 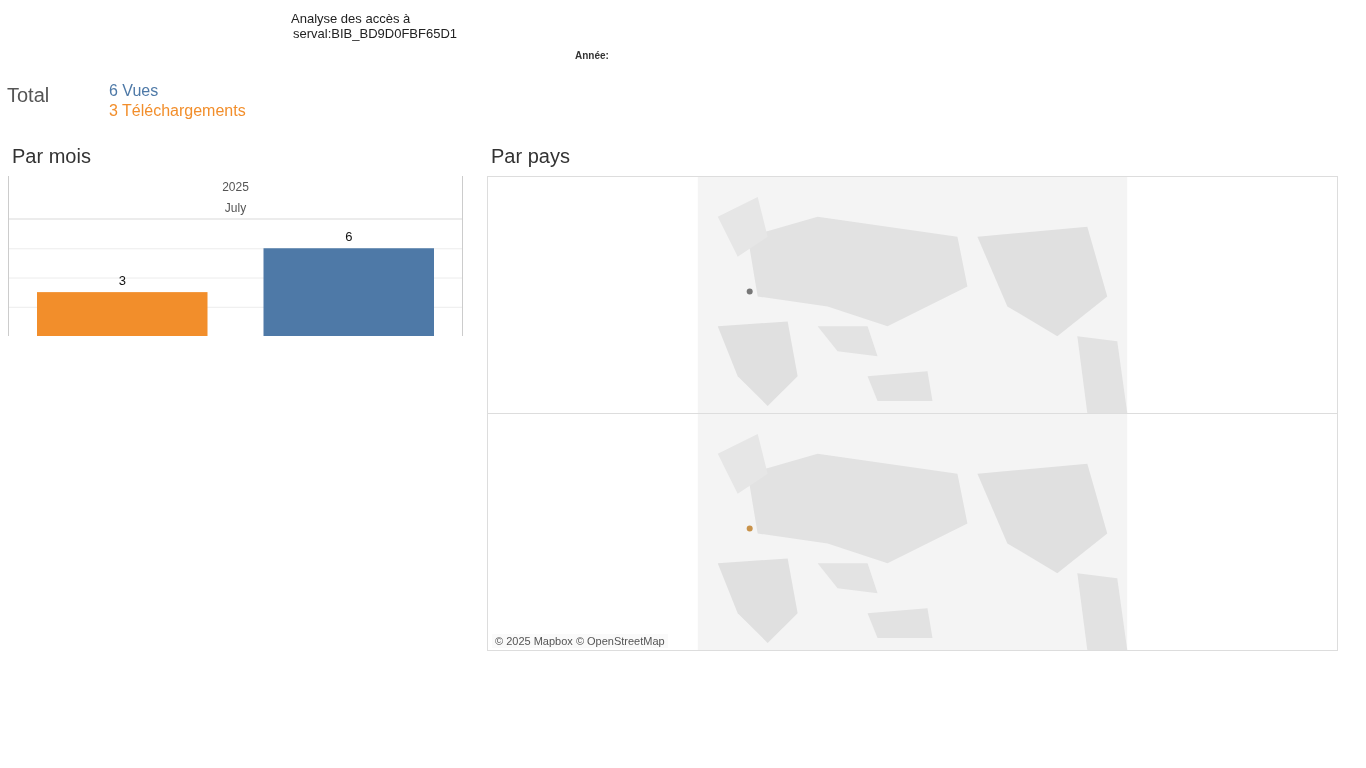 What do you see at coordinates (235, 208) in the screenshot?
I see `month-header: July` at bounding box center [235, 208].